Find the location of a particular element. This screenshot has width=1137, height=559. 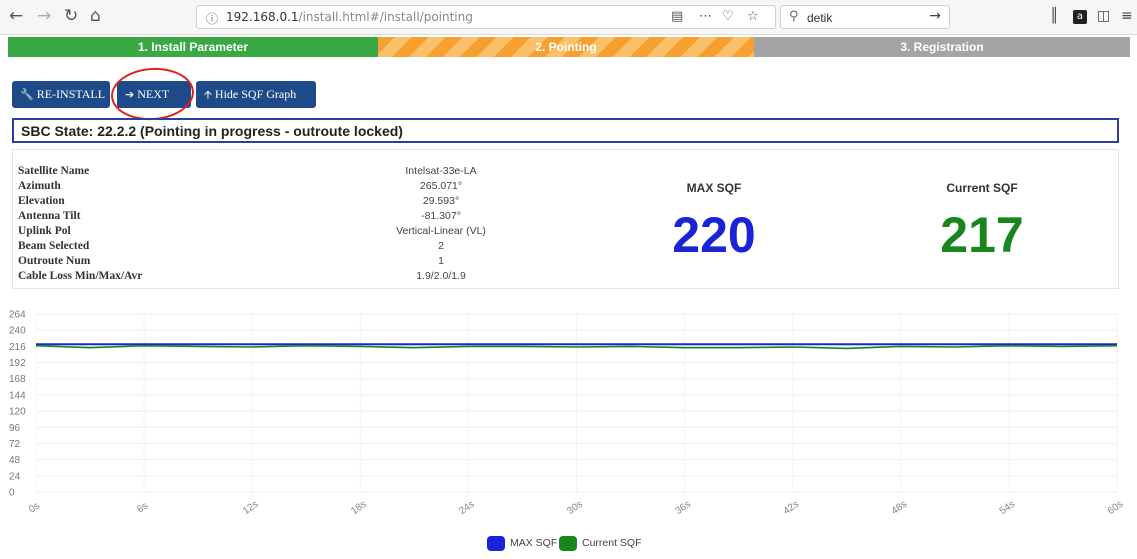

search-bar: ⚲ detik → is located at coordinates (865, 17).